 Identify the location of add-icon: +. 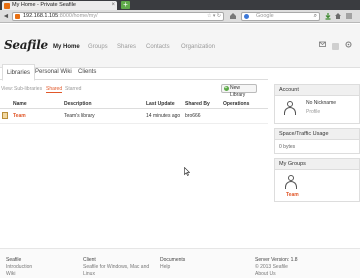
(226, 88).